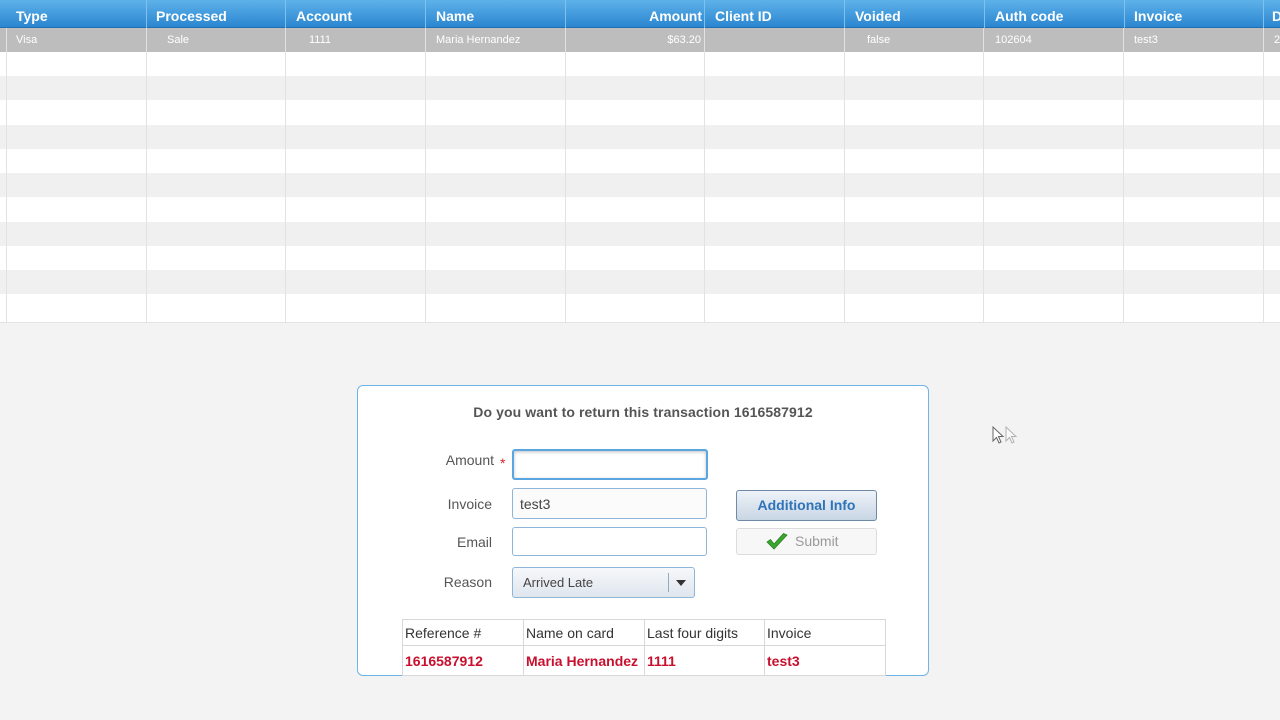 This screenshot has width=1280, height=720. I want to click on summary-reference: 1616587912, so click(463, 660).